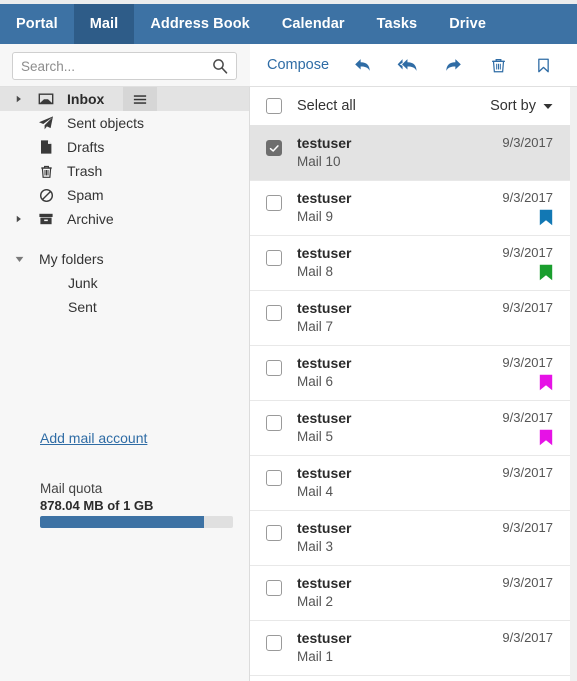  Describe the element at coordinates (315, 656) in the screenshot. I see `mail-item-subject: Mail 1` at that location.